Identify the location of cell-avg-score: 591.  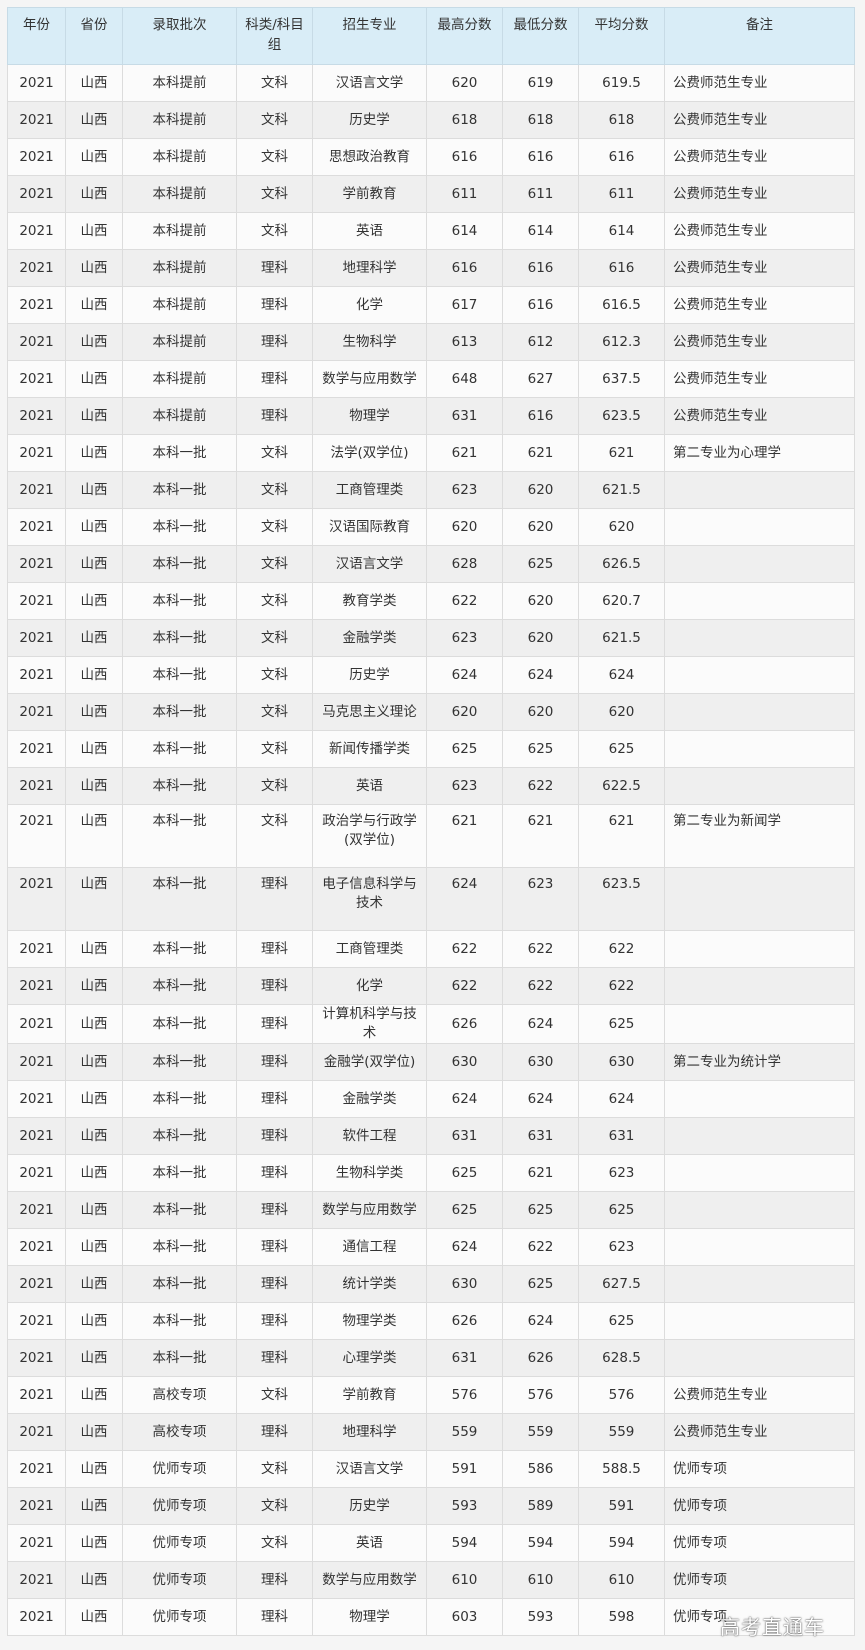
(621, 1506).